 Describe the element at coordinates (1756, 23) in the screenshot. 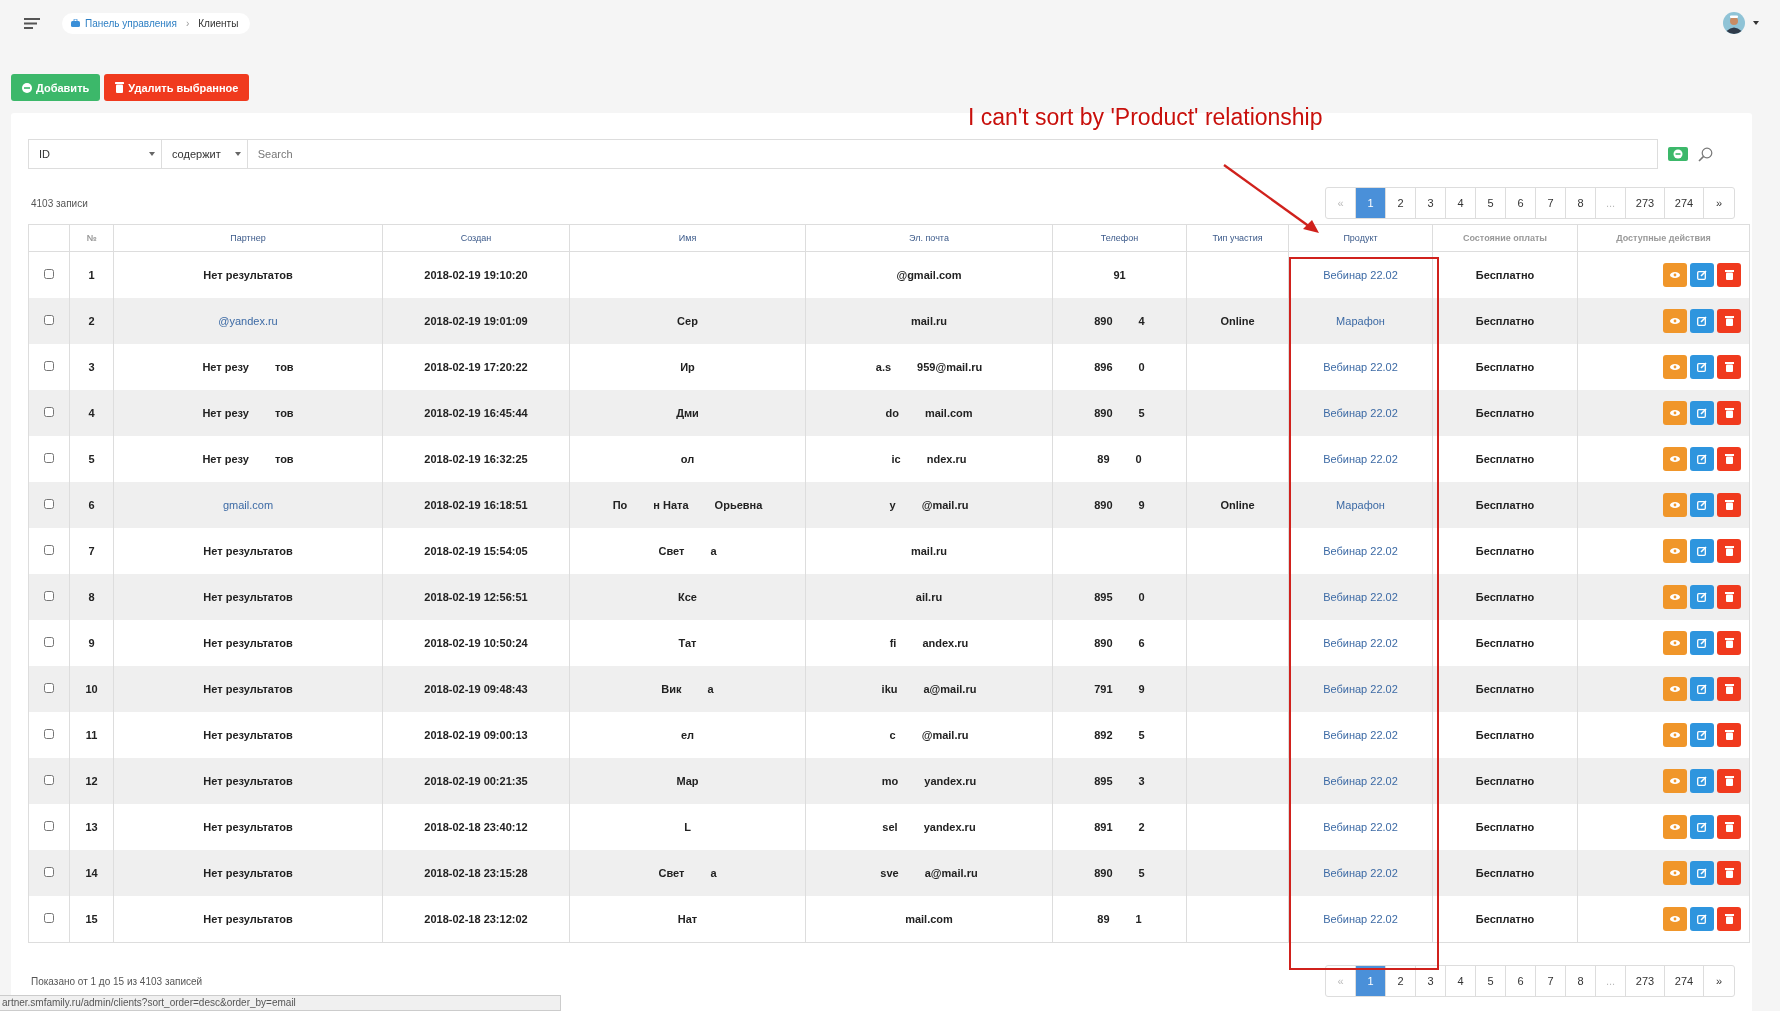

I see `caret-icon` at that location.